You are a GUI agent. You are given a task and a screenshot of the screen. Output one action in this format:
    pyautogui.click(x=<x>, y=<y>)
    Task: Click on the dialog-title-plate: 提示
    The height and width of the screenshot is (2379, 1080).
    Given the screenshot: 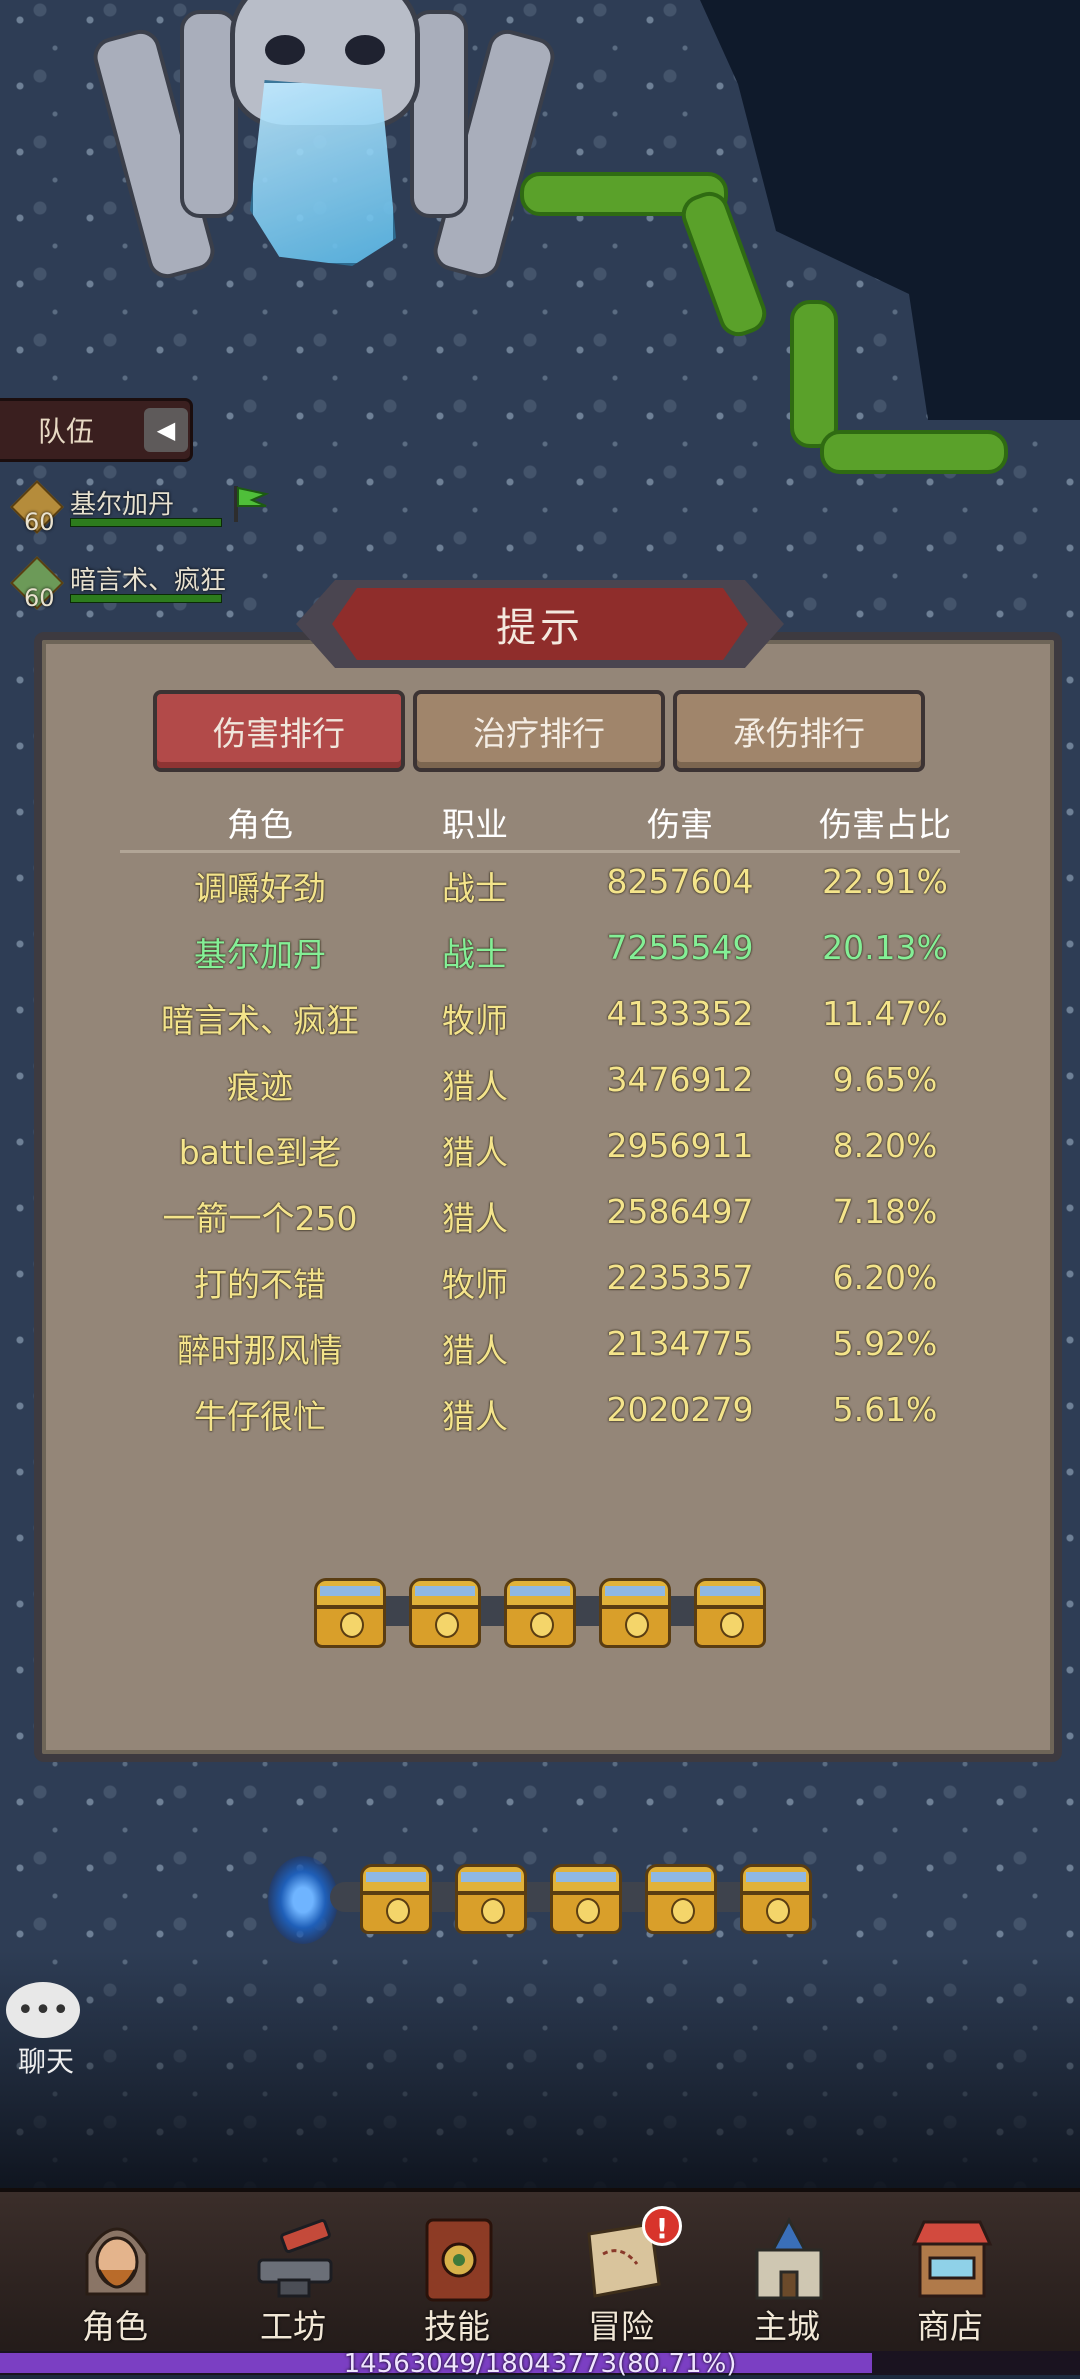 What is the action you would take?
    pyautogui.click(x=540, y=624)
    